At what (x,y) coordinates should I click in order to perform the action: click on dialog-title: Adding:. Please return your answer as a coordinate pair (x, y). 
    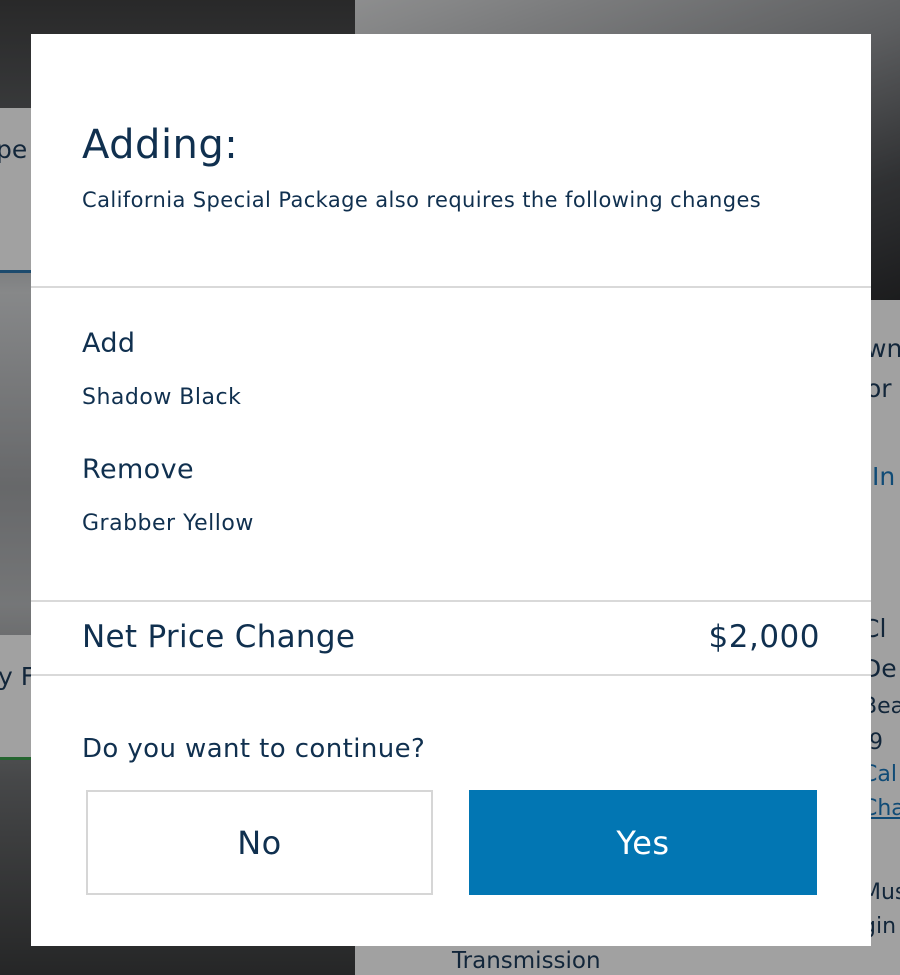
    Looking at the image, I should click on (160, 145).